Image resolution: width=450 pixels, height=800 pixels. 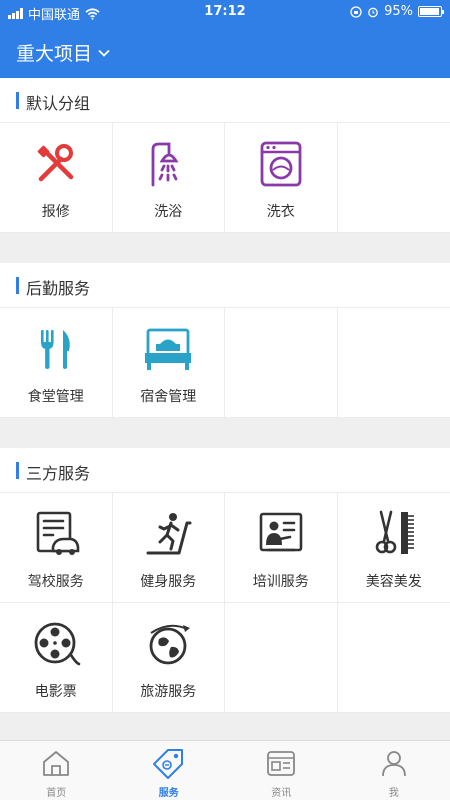 I want to click on tab-label: 我, so click(x=393, y=793).